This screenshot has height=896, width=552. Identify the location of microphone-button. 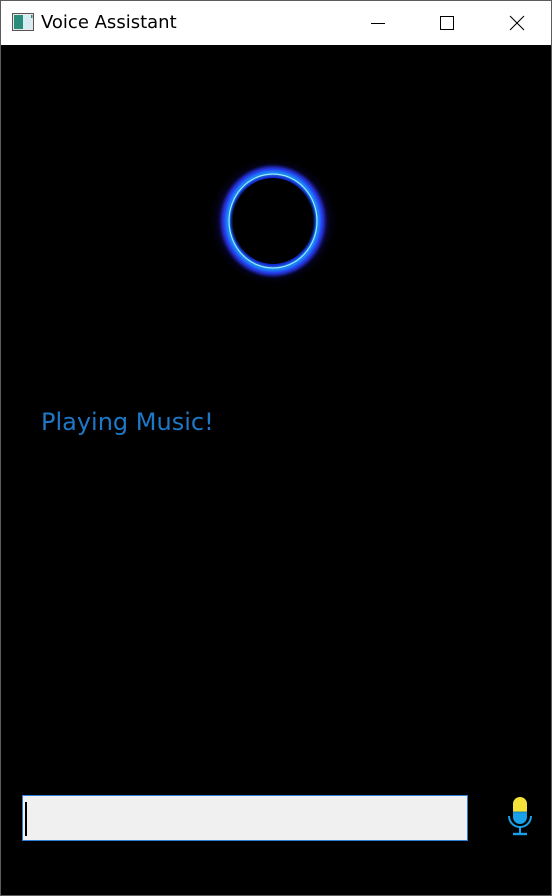
(520, 817).